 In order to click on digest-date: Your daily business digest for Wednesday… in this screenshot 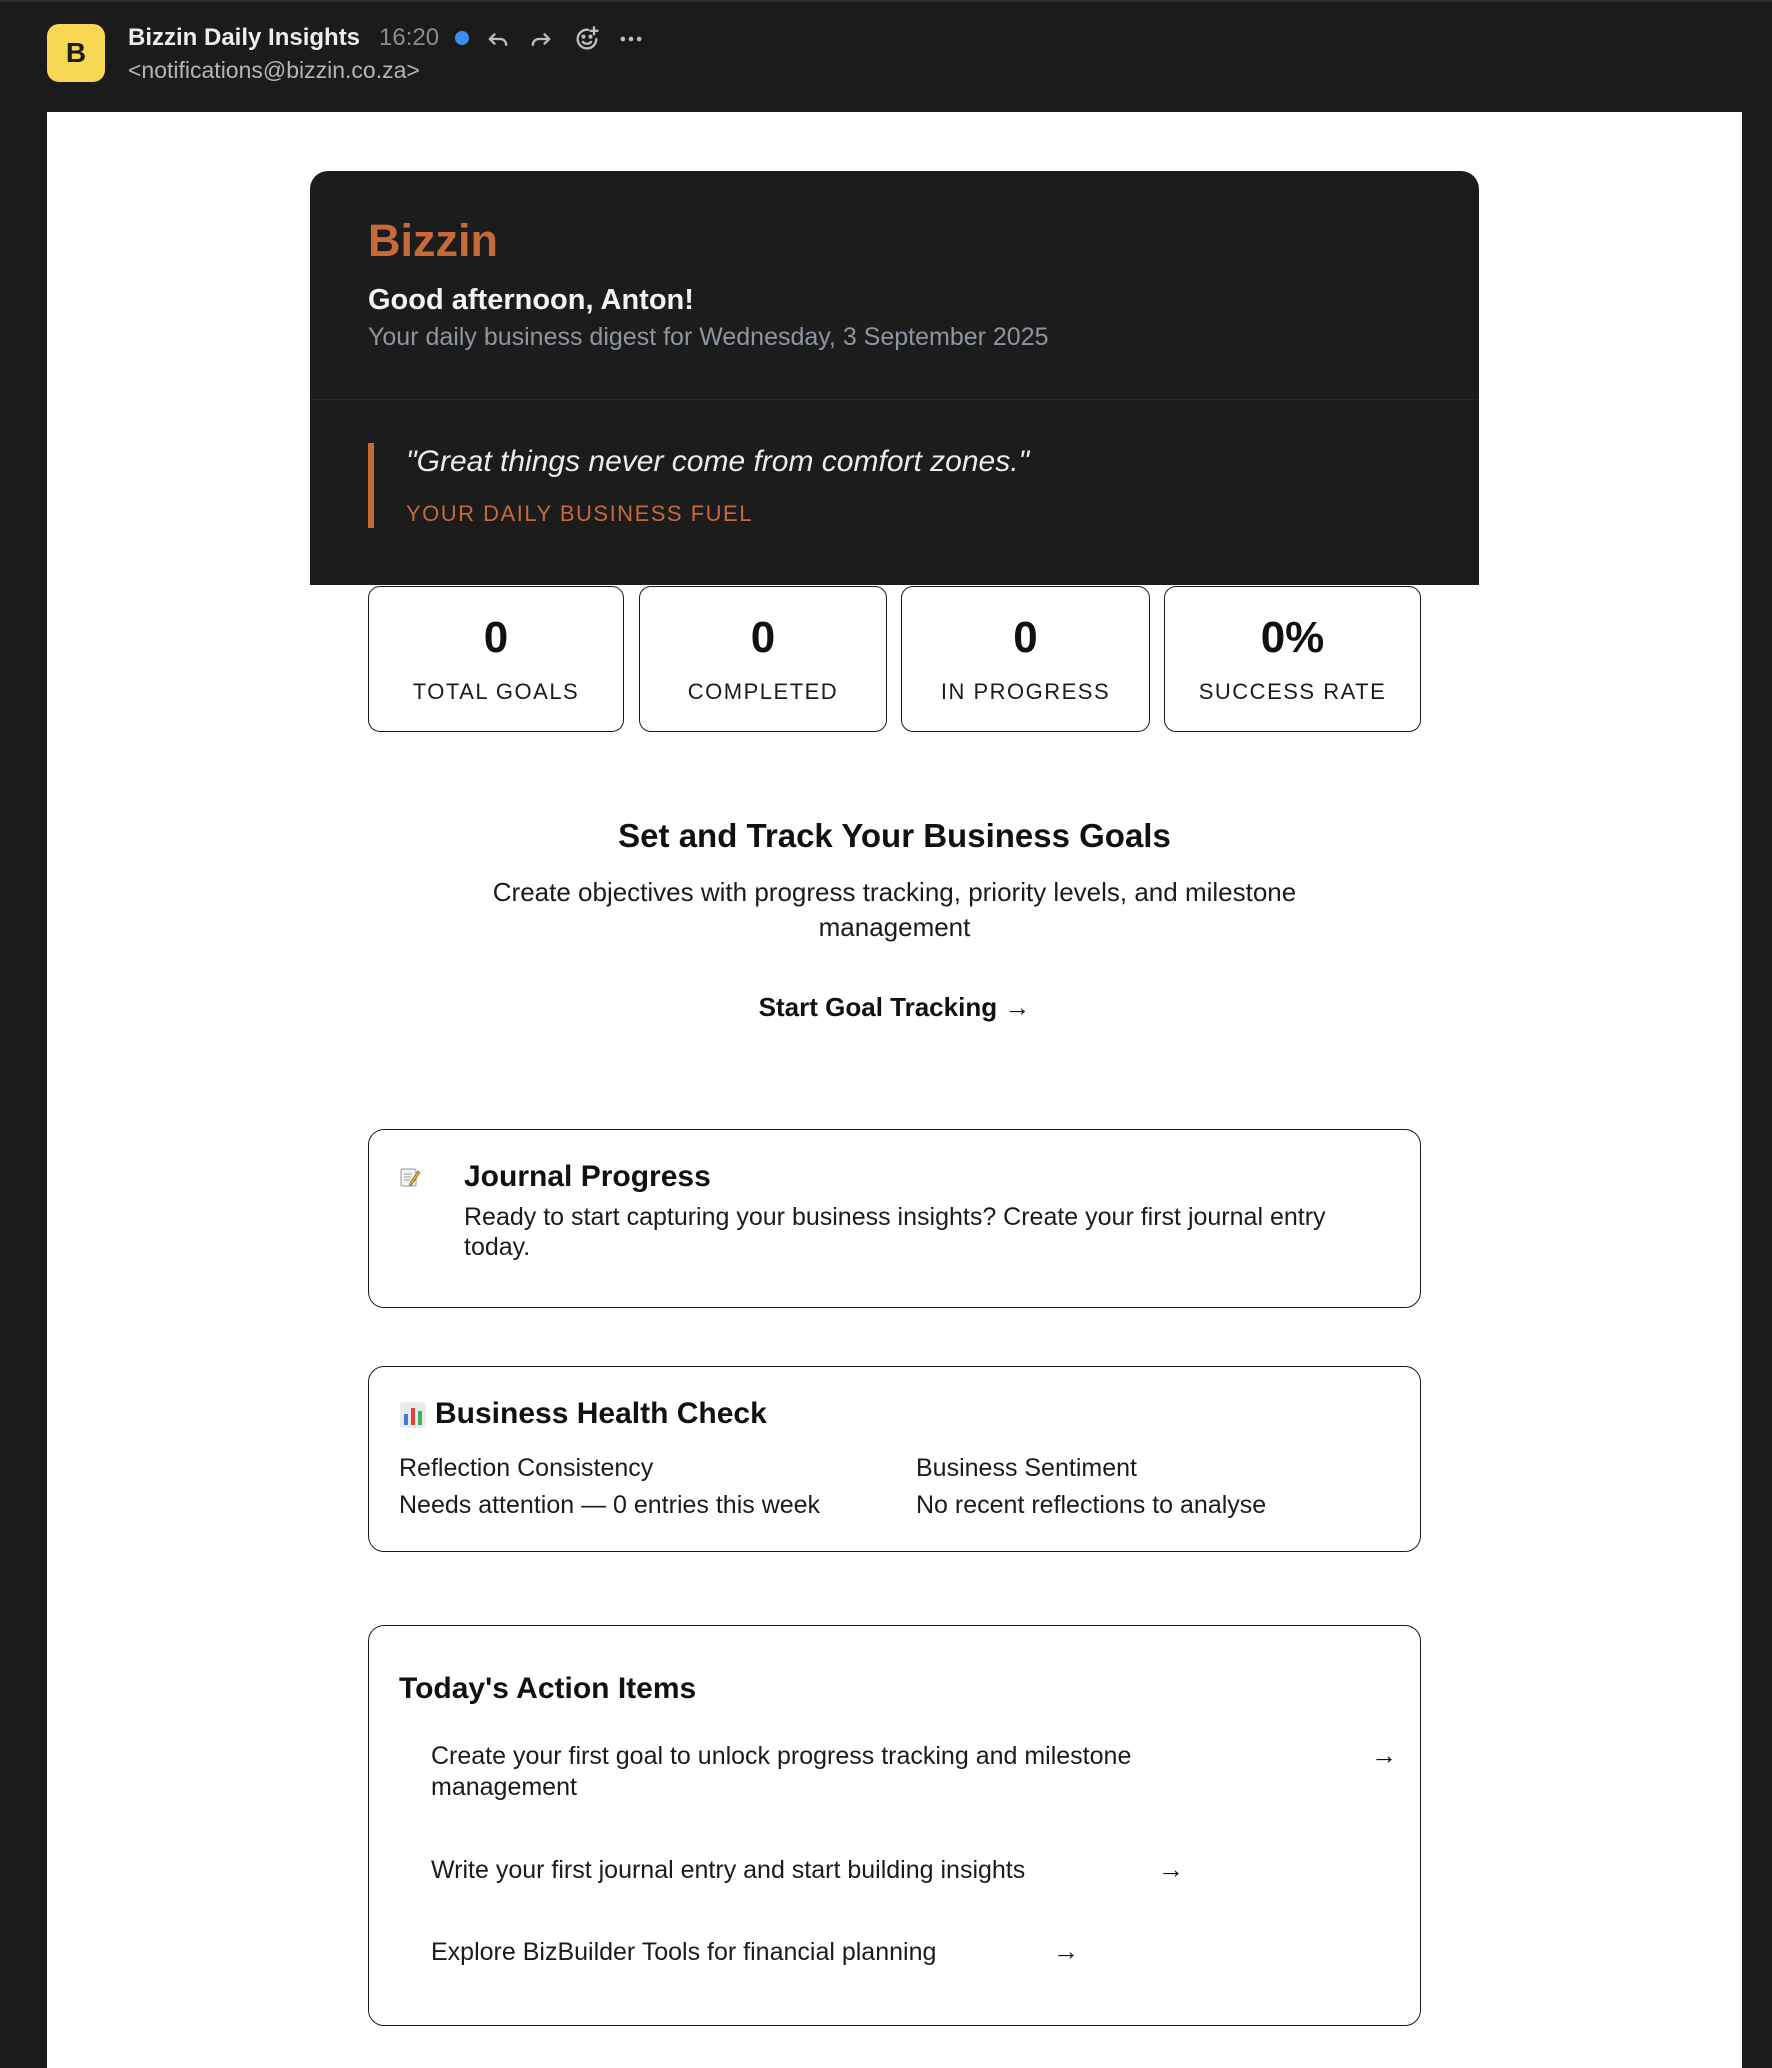, I will do `click(708, 337)`.